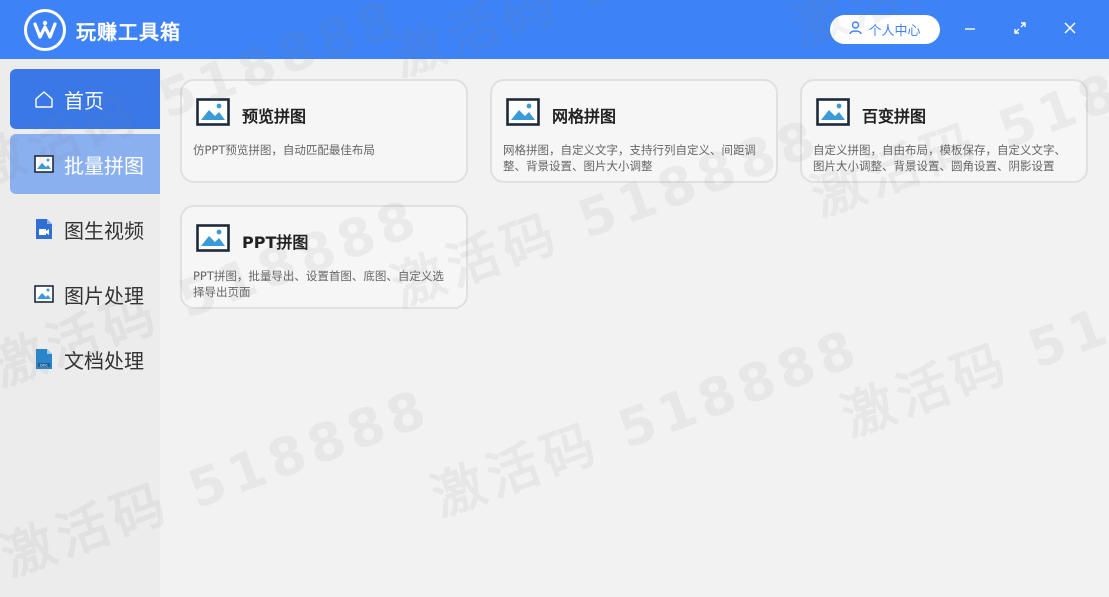 The image size is (1109, 597). I want to click on sidebar-item-label: 首页, so click(84, 100).